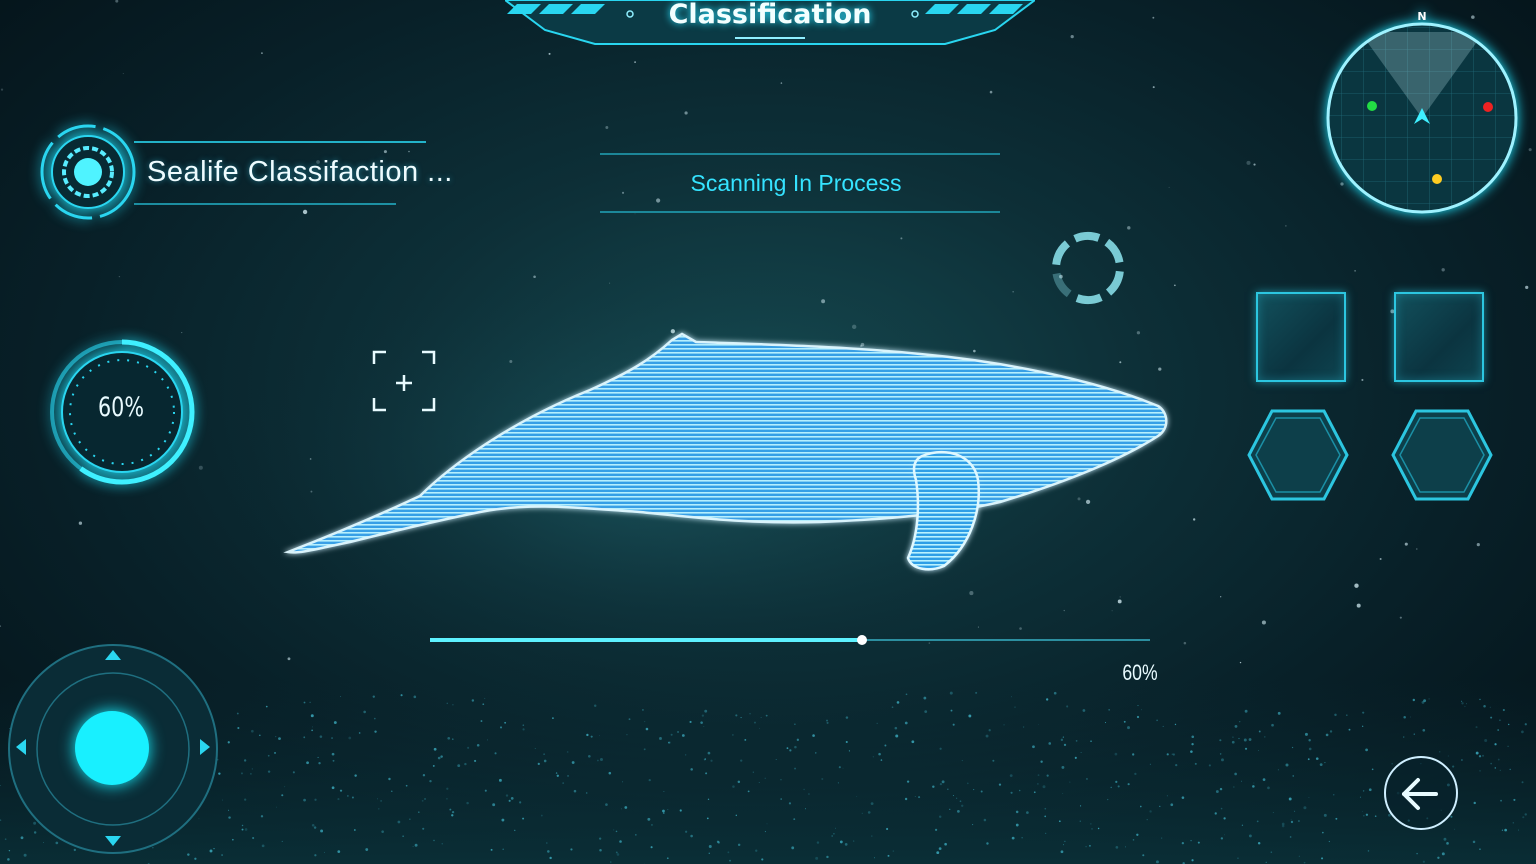 Image resolution: width=1536 pixels, height=864 pixels. I want to click on virtual-joystick, so click(113, 749).